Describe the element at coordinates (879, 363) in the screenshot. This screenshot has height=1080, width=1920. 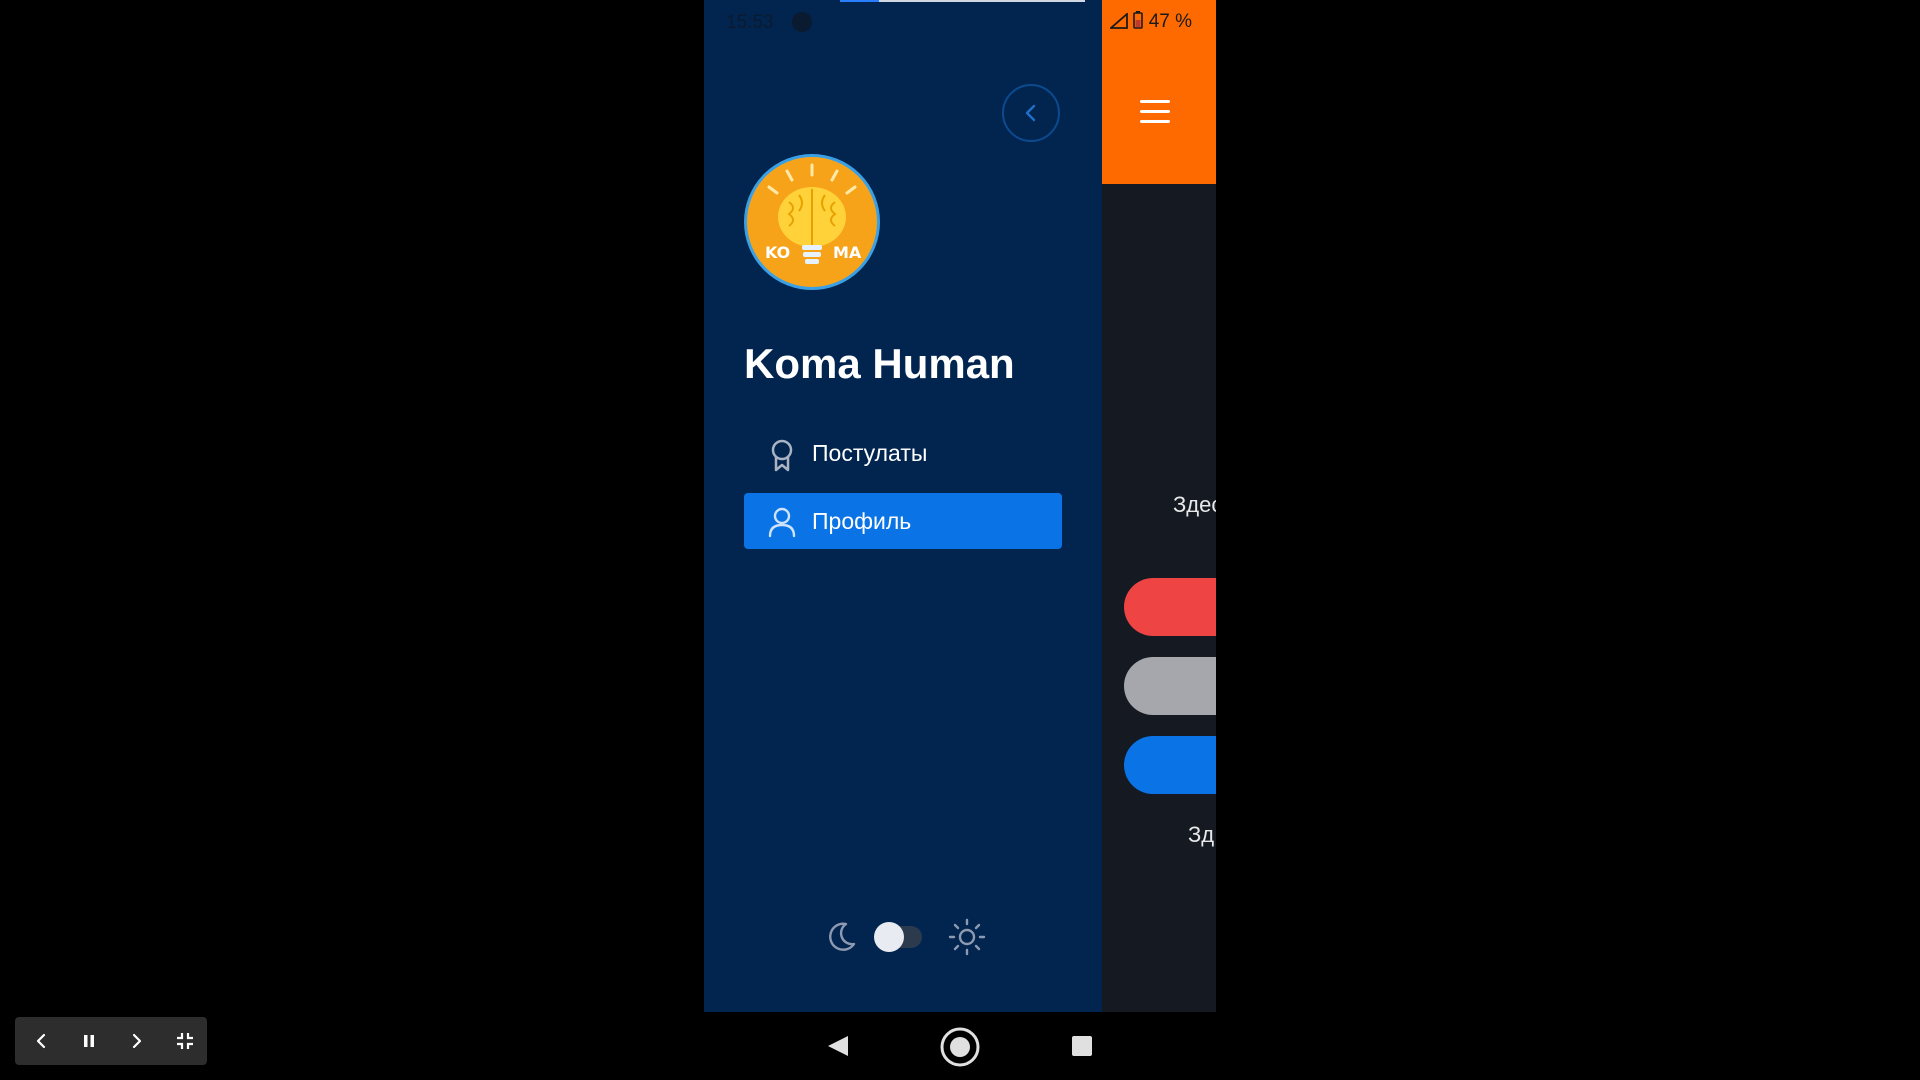
I see `user-name: Koma Human` at that location.